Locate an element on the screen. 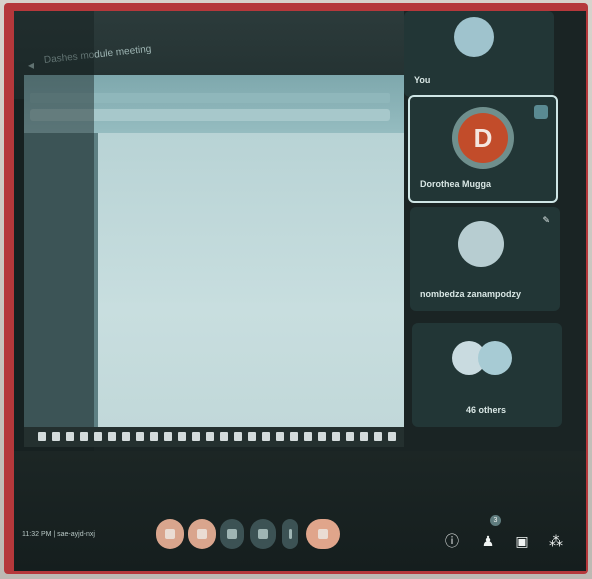  participant-tile-others: 46 others is located at coordinates (487, 375).